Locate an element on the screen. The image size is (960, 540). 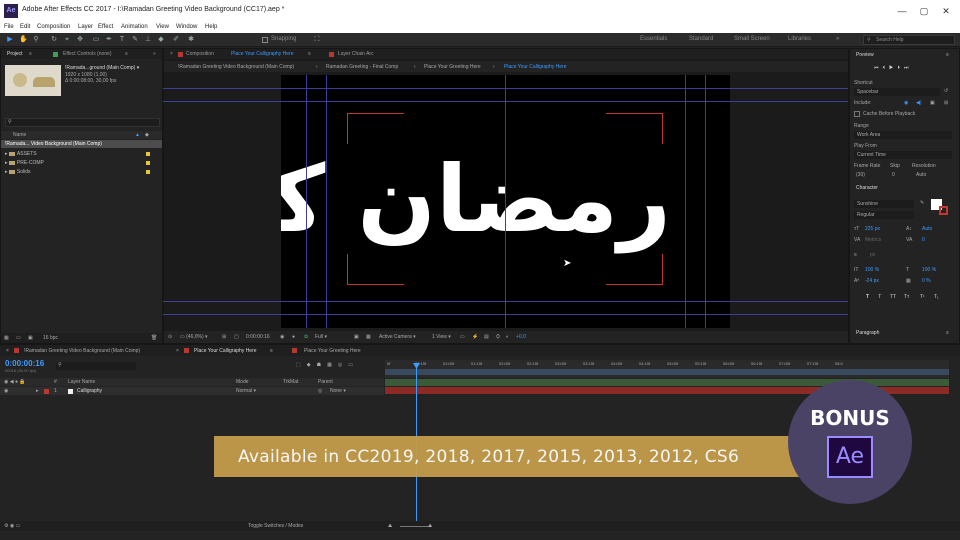
menu-edit: Edit is located at coordinates (25, 27).